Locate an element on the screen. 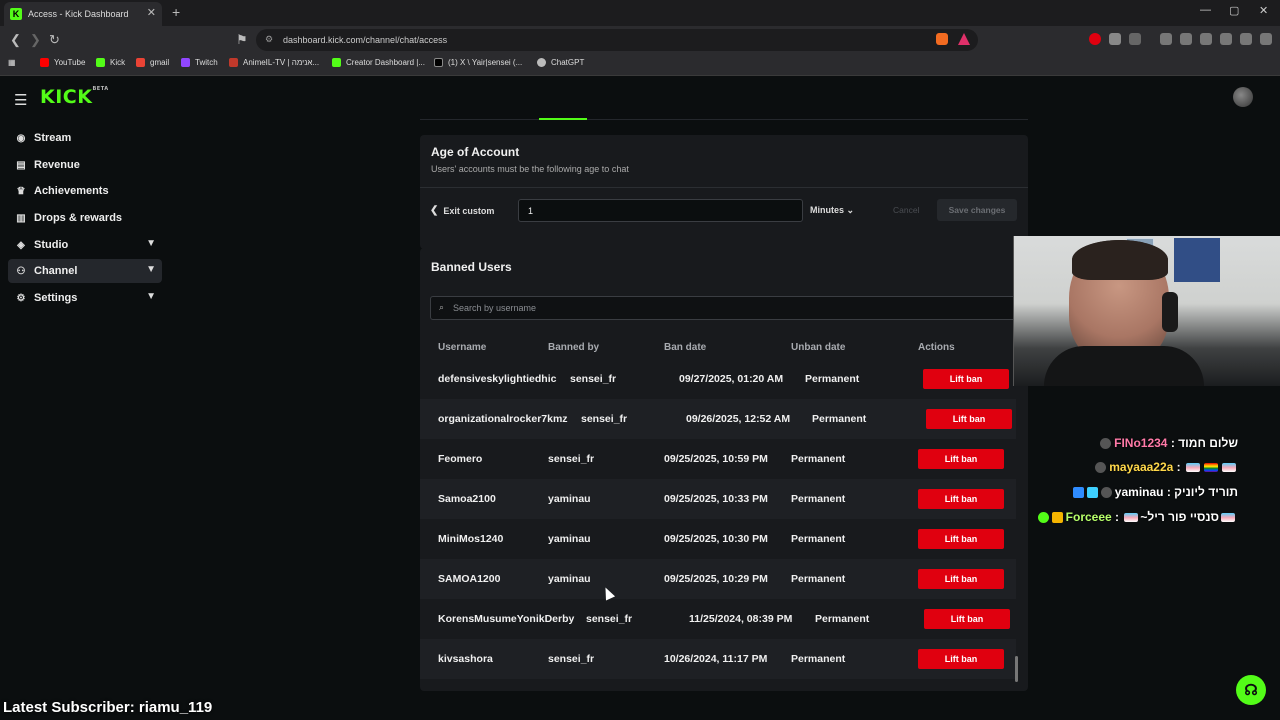 This screenshot has height=720, width=1280. restore-icon: ▢ is located at coordinates (1234, 10).